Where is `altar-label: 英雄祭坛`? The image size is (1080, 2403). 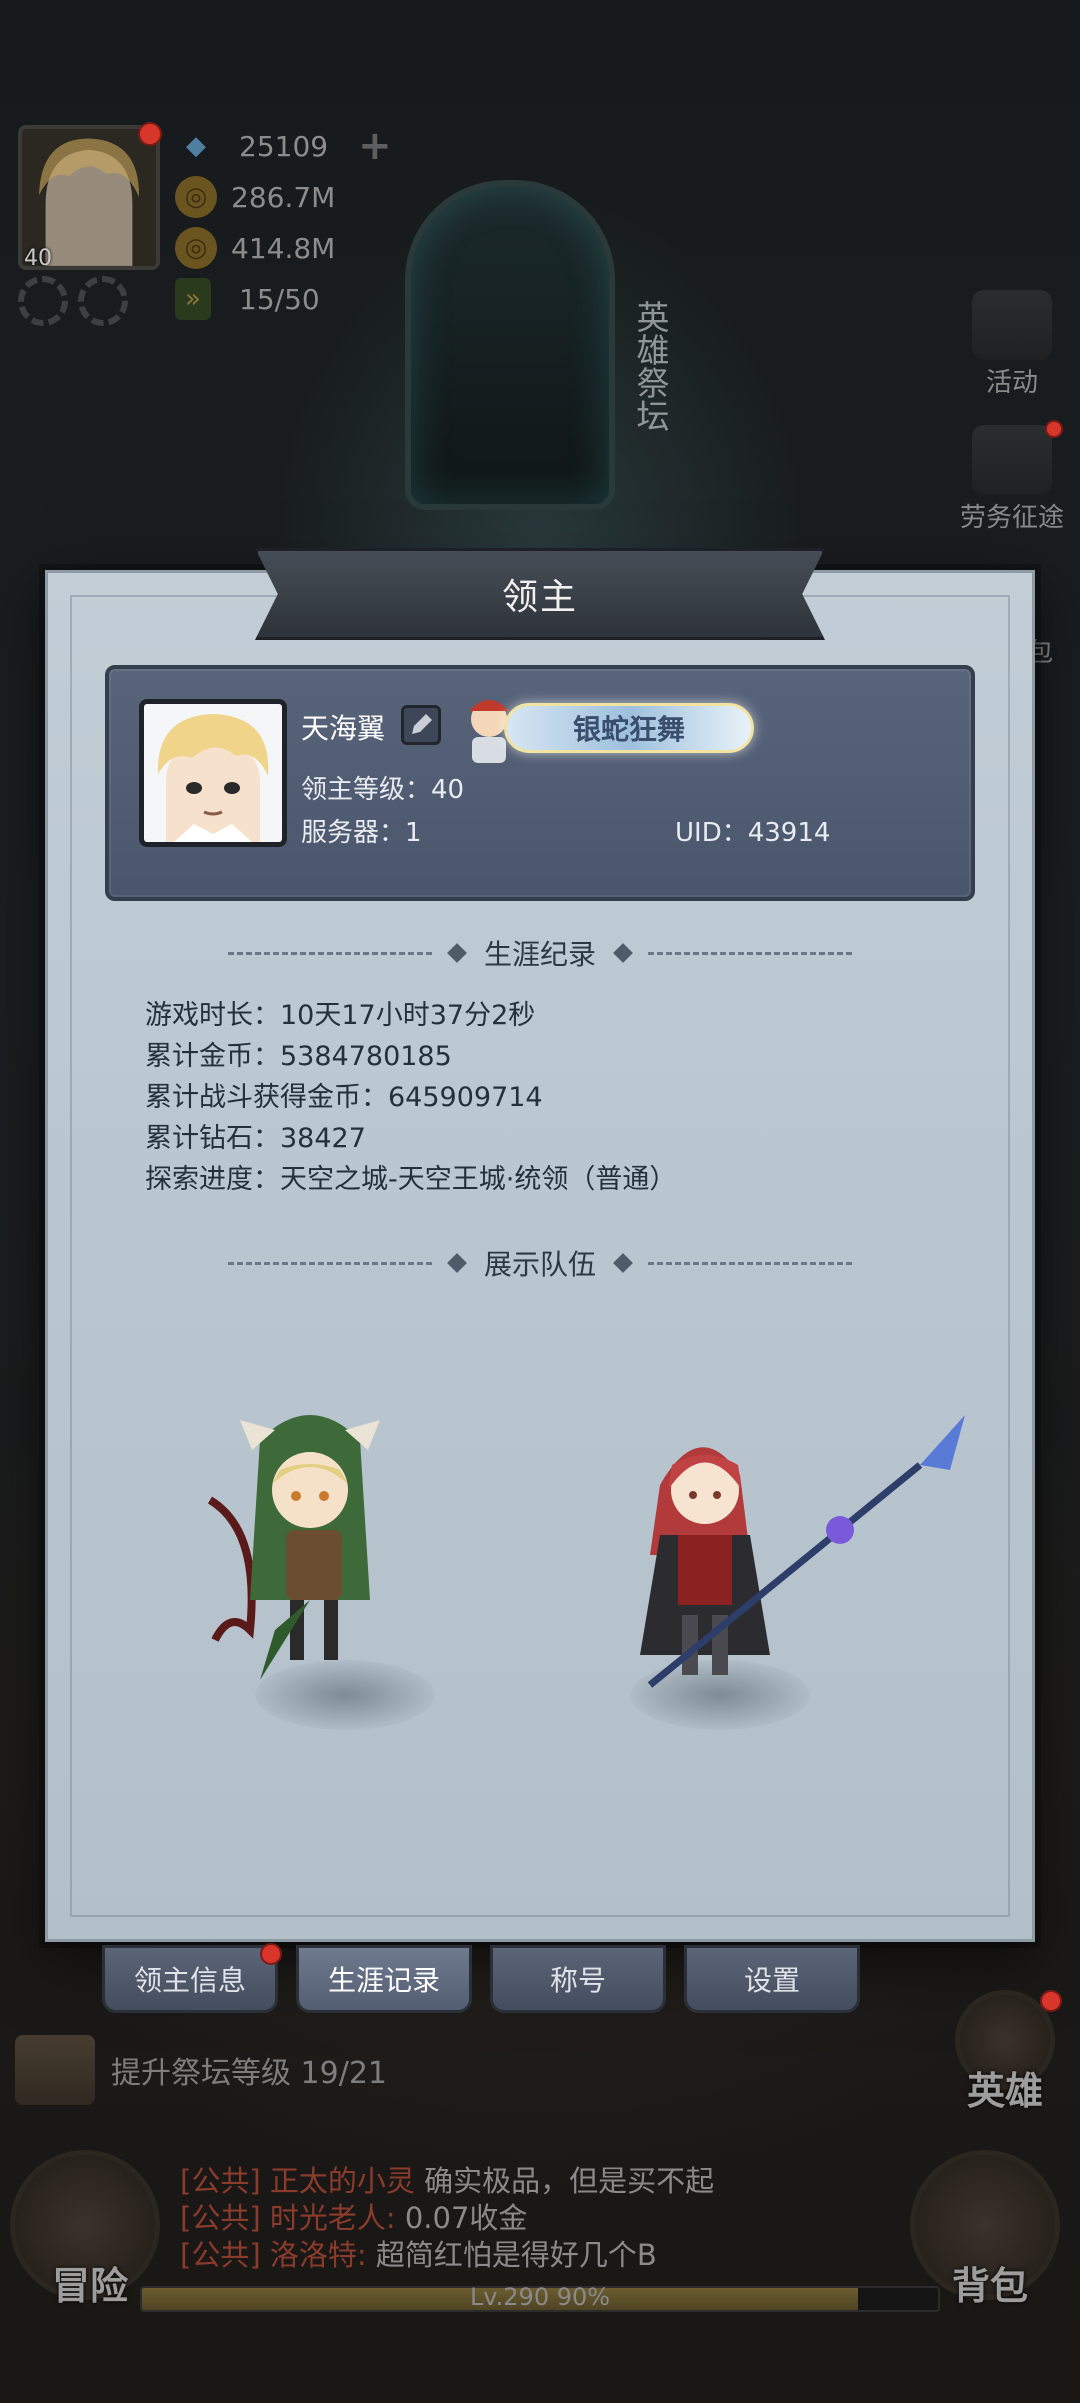
altar-label: 英雄祭坛 is located at coordinates (650, 366).